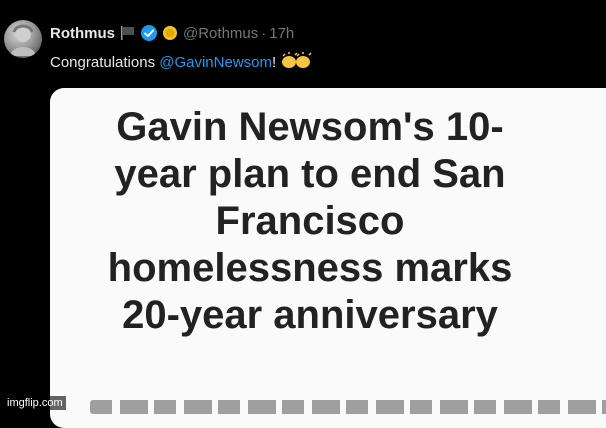 The image size is (606, 428). I want to click on coin-icon, so click(170, 33).